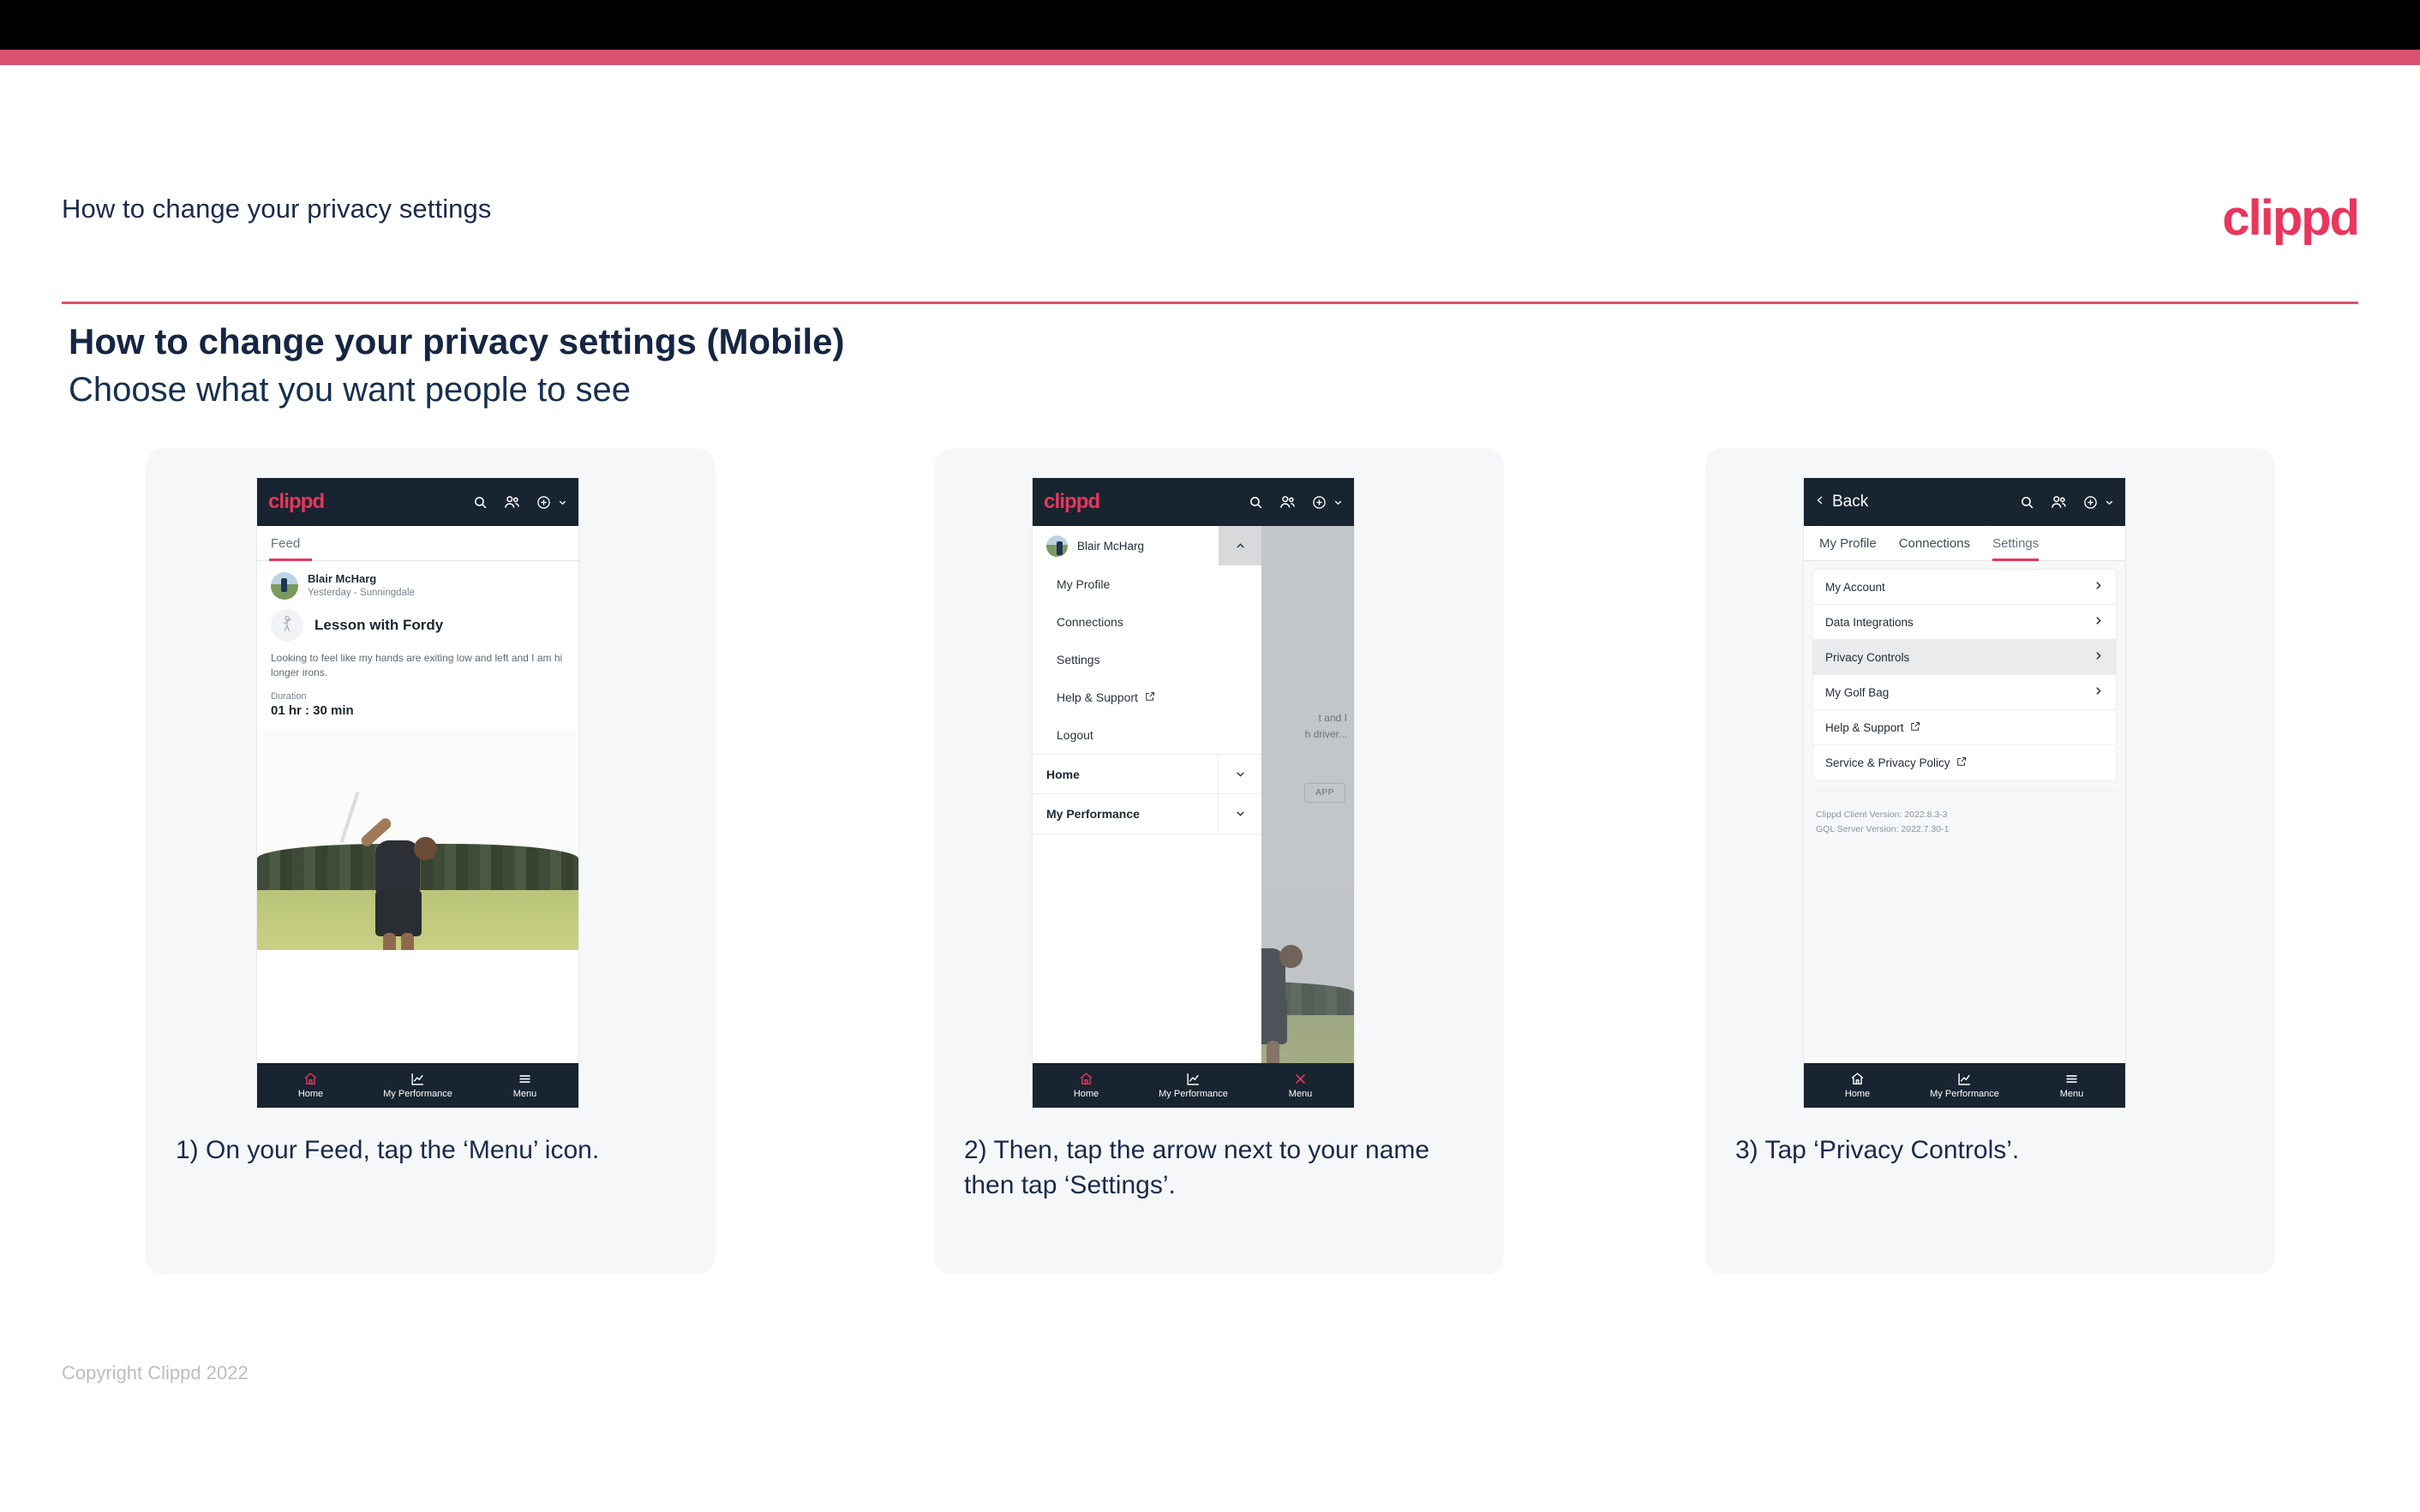  Describe the element at coordinates (1193, 502) in the screenshot. I see `phone2-appbar: clippd` at that location.